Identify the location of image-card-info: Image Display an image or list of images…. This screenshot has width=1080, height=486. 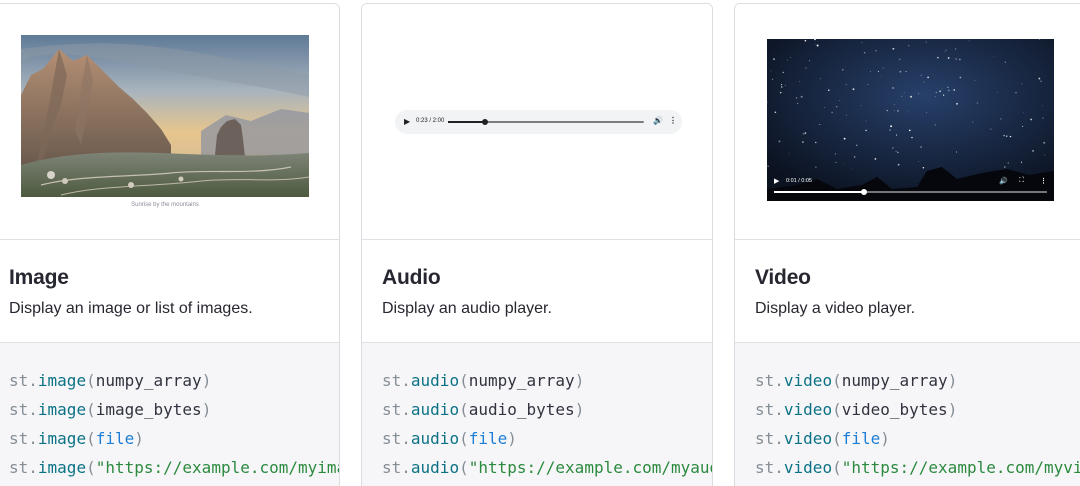
(169, 291).